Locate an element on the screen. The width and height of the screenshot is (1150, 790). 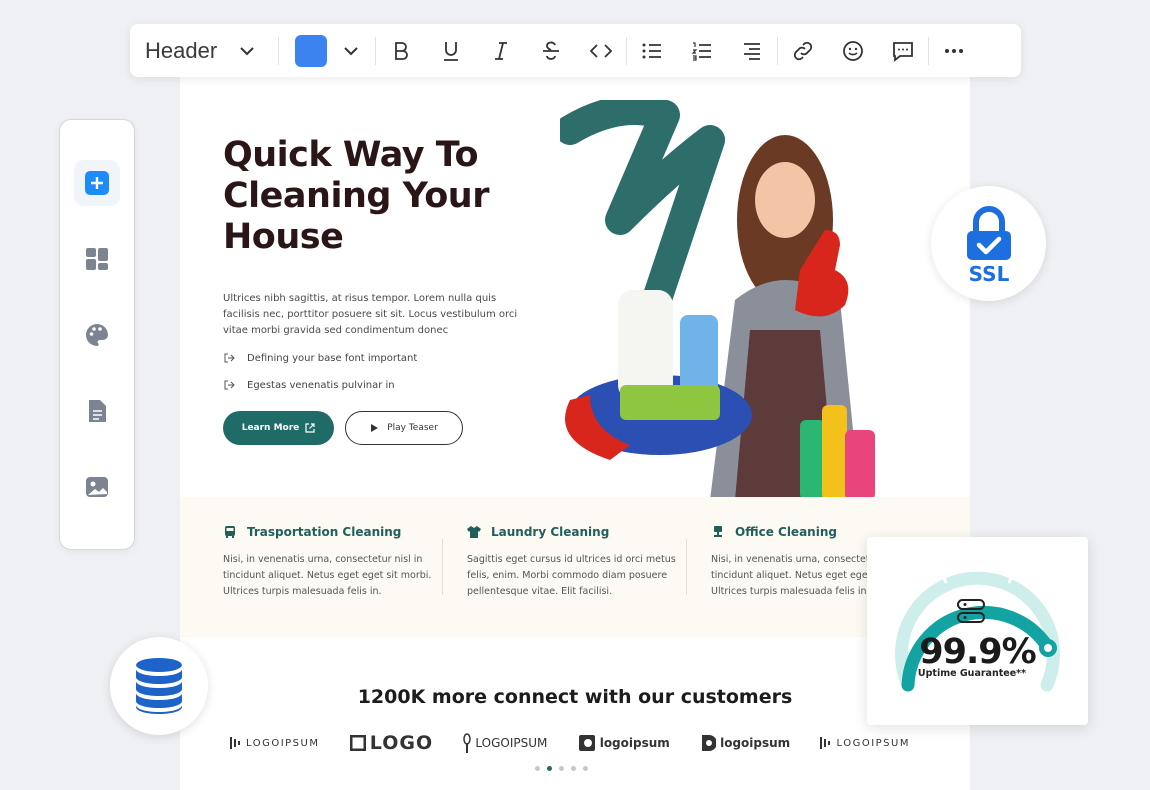
uptime-value: 99.9% is located at coordinates (977, 652).